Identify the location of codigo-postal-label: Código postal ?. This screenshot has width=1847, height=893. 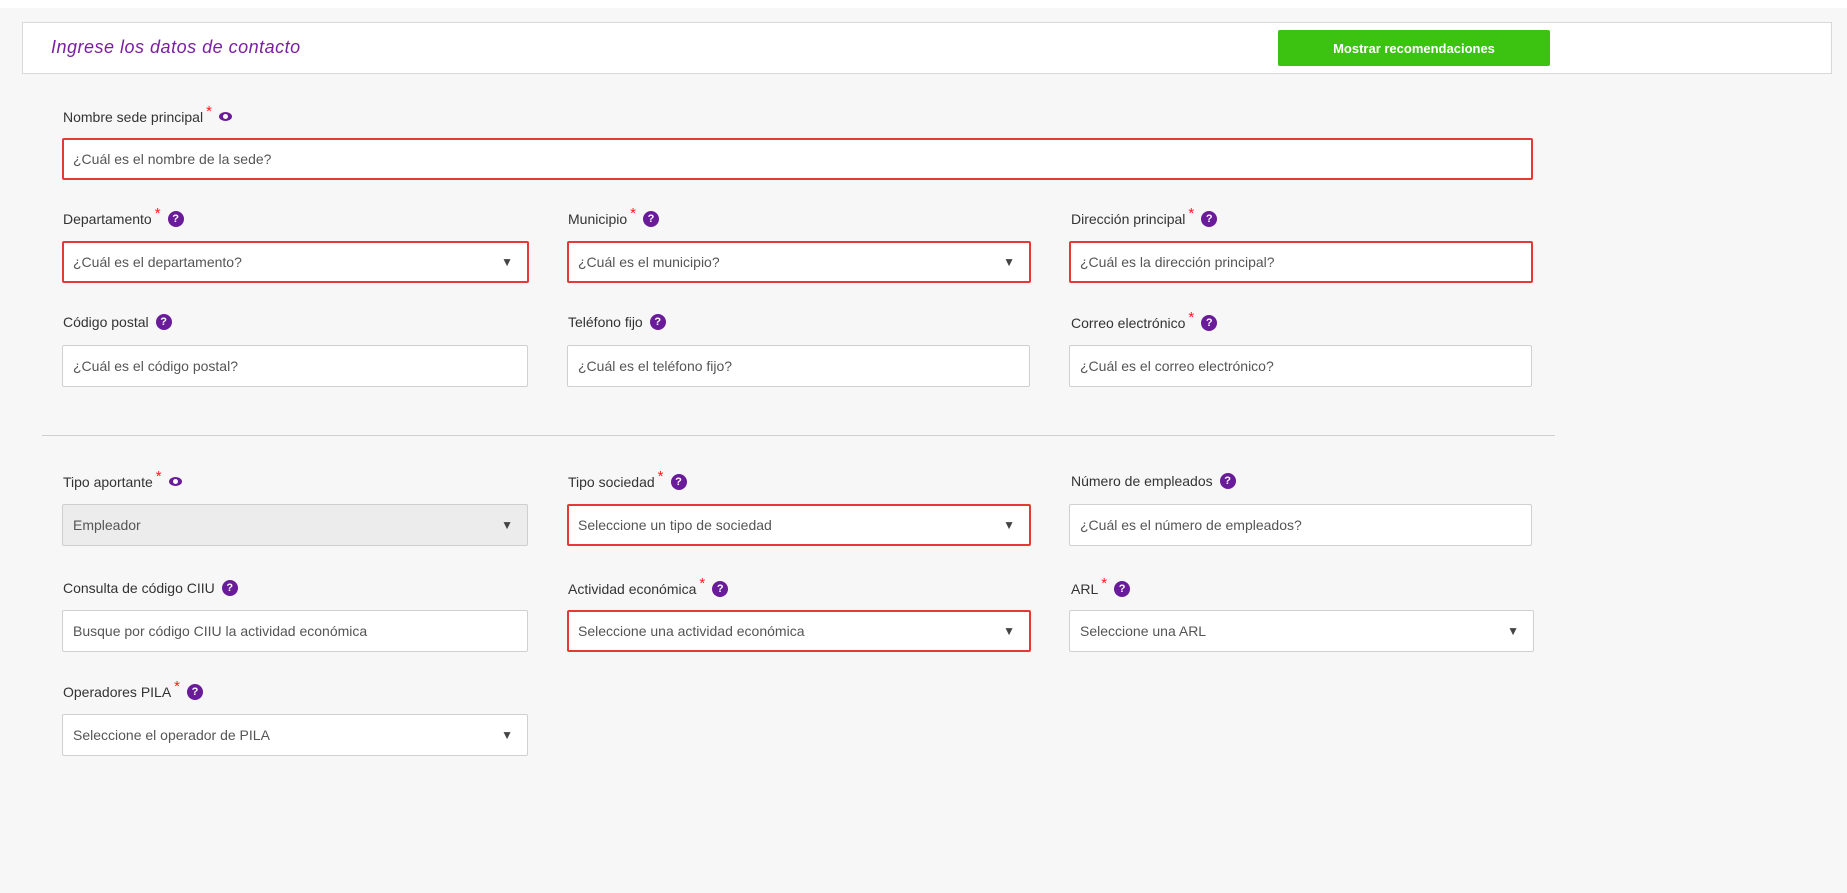
(117, 322).